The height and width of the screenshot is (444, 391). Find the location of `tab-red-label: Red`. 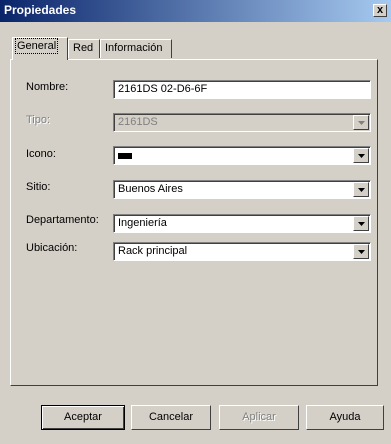

tab-red-label: Red is located at coordinates (83, 48).